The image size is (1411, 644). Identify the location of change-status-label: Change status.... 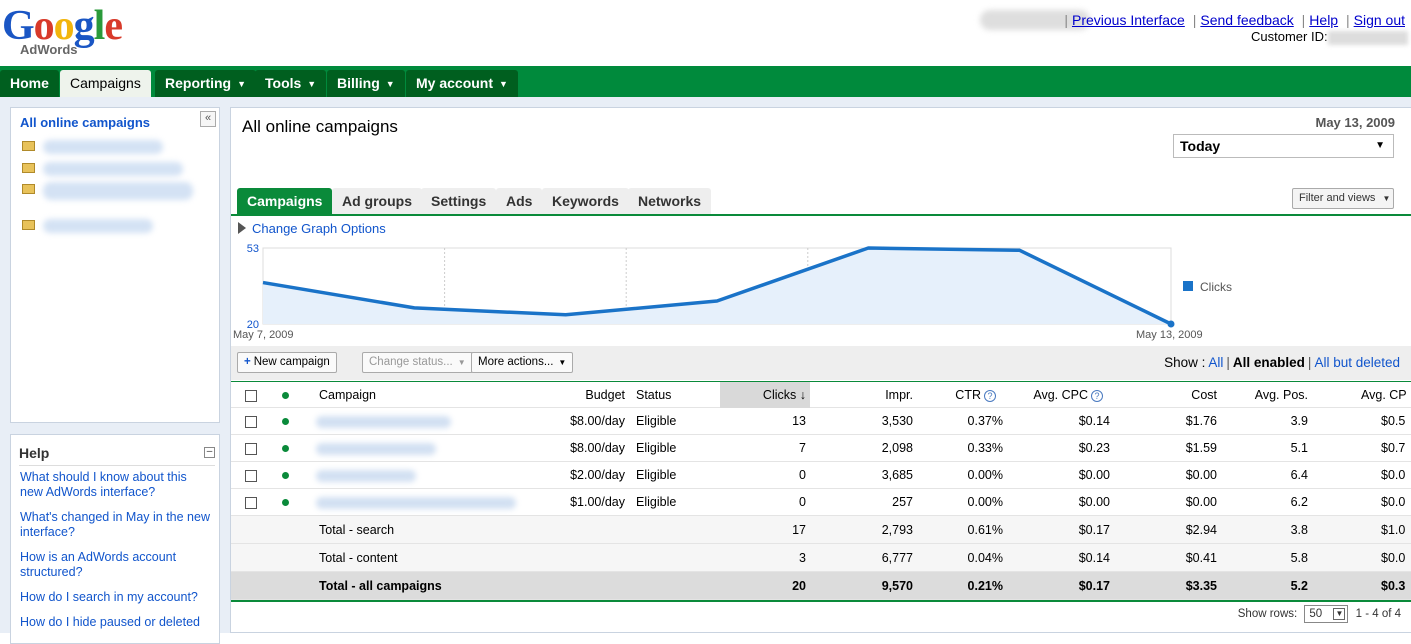
(411, 362).